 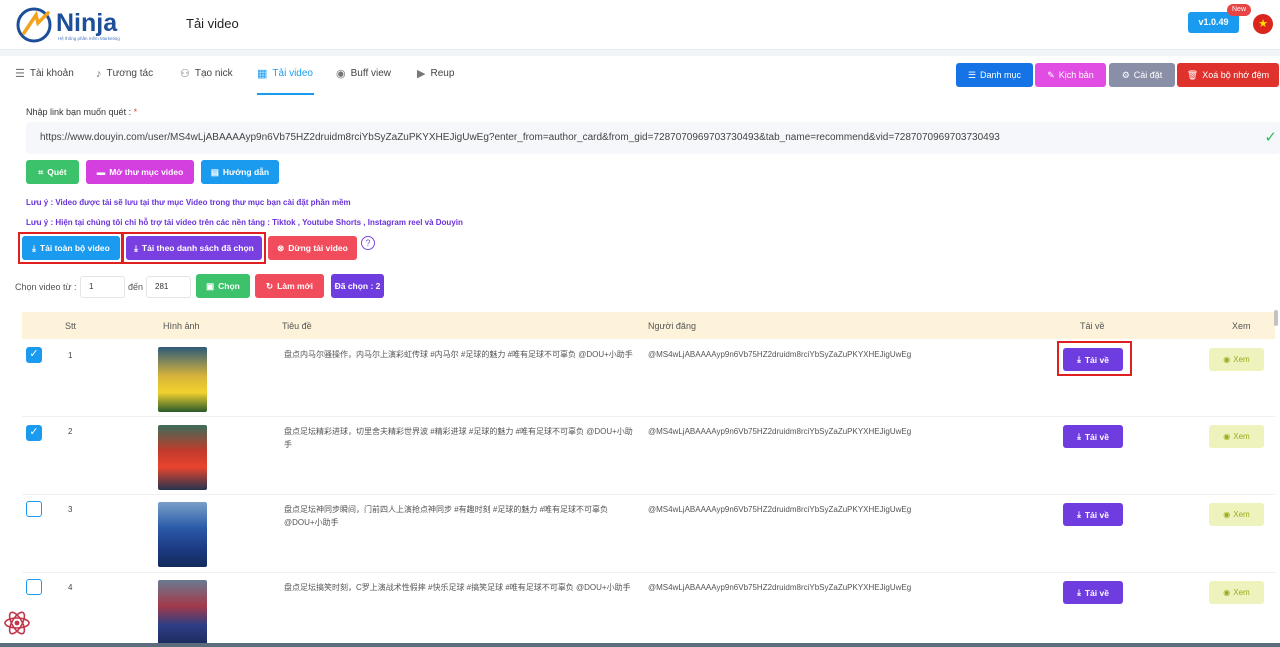 I want to click on selected-count-badge: Đã chọn : 2, so click(x=357, y=286).